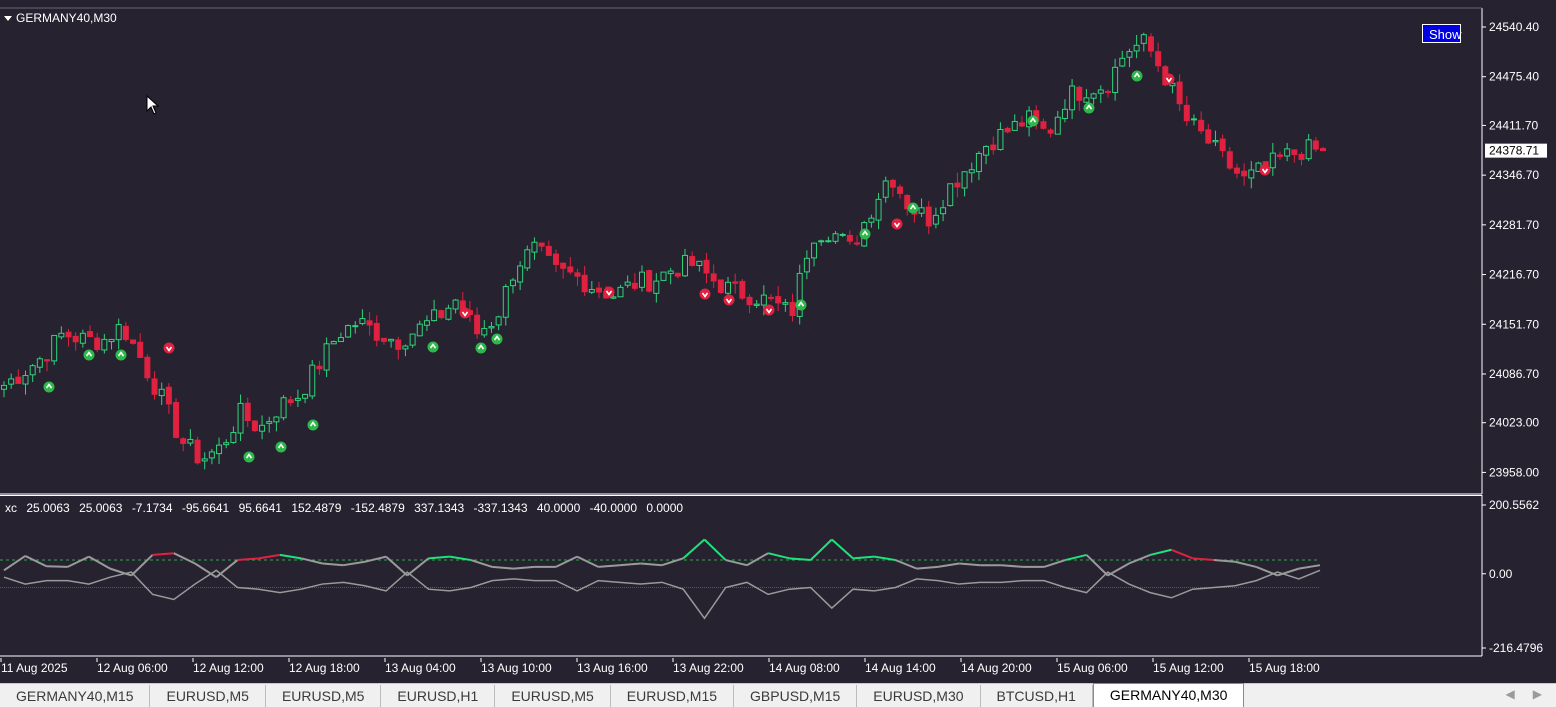  I want to click on scroll-right-icon: ▶, so click(1537, 694).